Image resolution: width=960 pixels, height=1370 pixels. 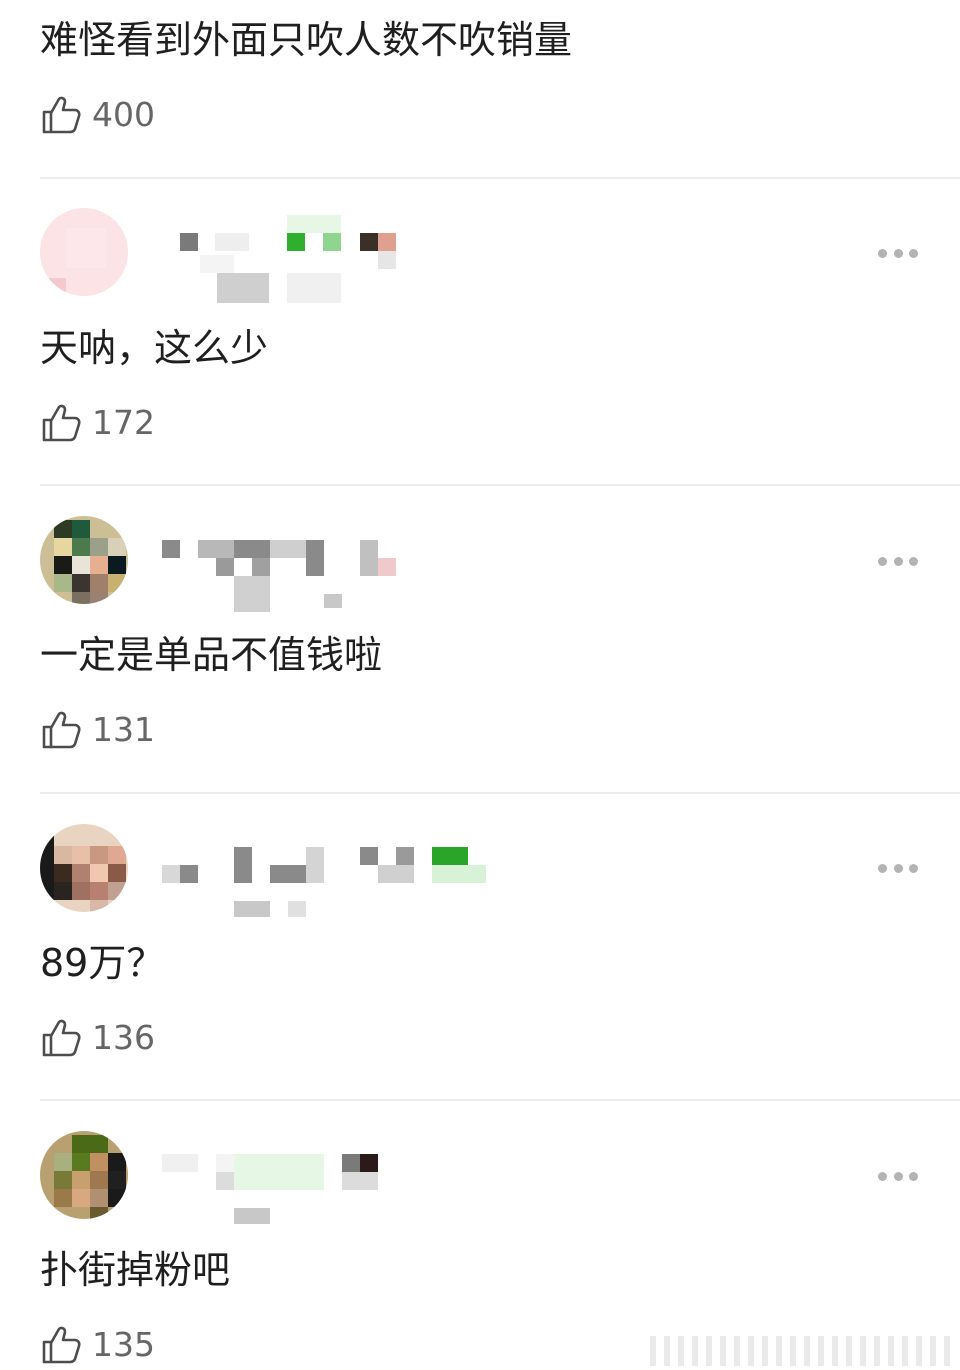 What do you see at coordinates (123, 1344) in the screenshot?
I see `like-count: 135` at bounding box center [123, 1344].